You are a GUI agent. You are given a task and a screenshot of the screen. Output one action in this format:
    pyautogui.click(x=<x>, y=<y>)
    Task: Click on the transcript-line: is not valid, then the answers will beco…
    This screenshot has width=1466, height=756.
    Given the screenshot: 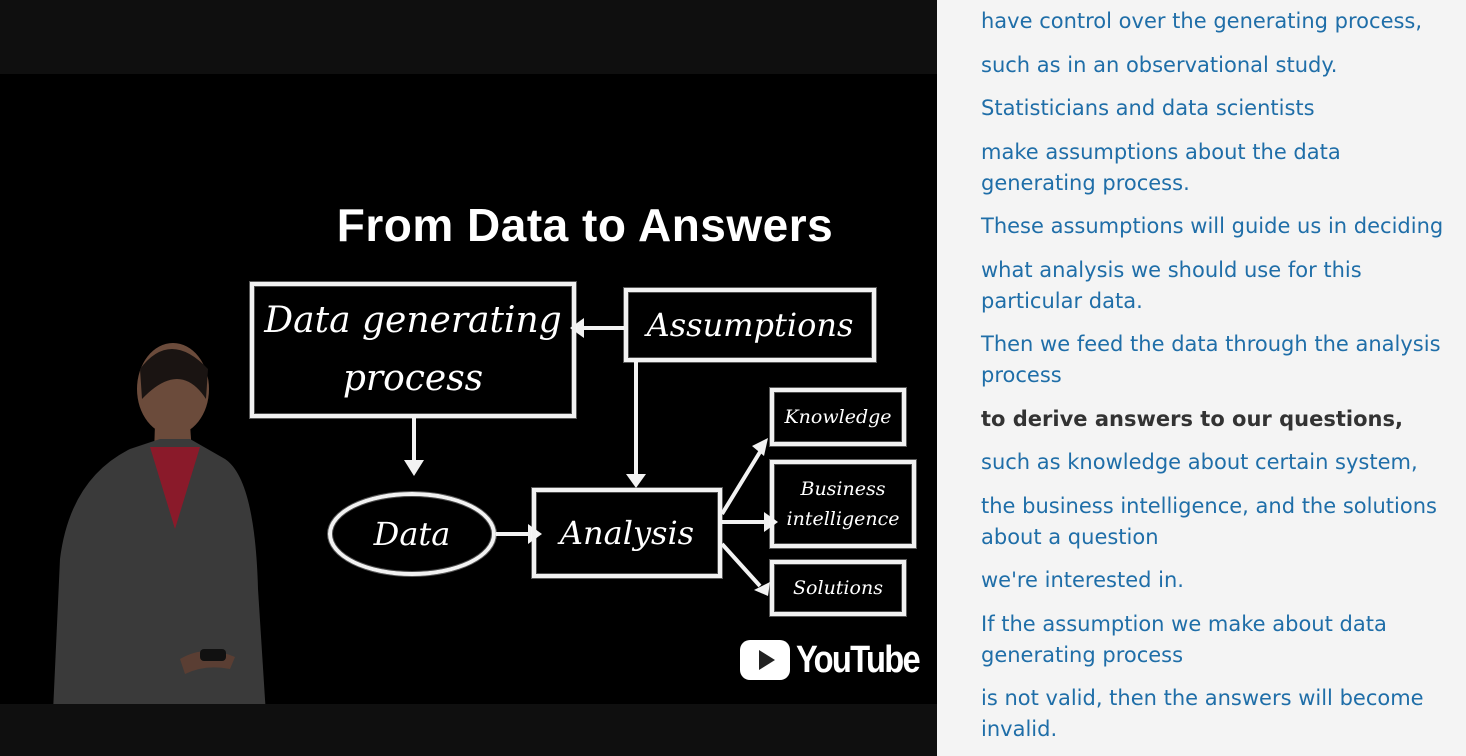 What is the action you would take?
    pyautogui.click(x=1220, y=714)
    